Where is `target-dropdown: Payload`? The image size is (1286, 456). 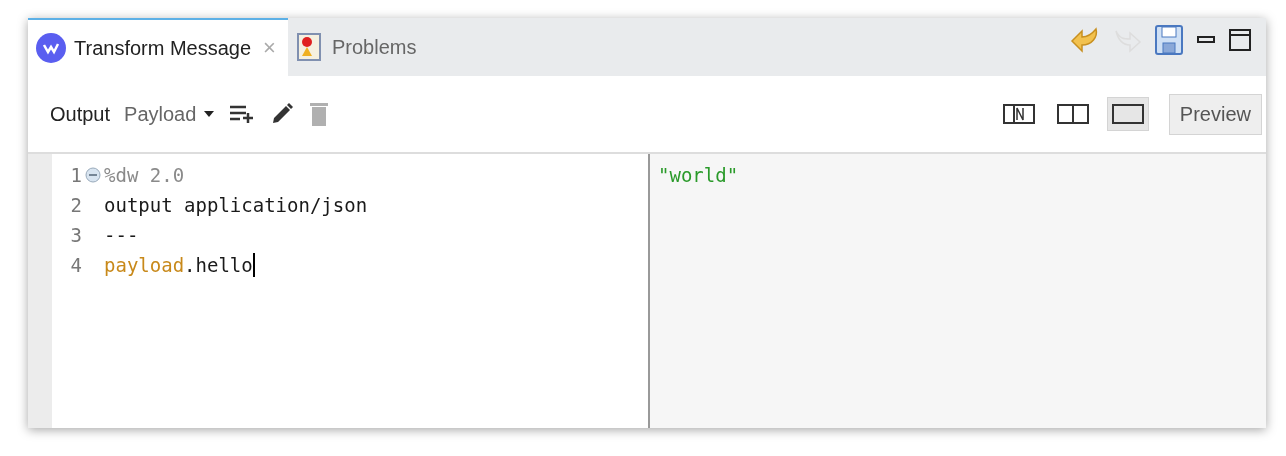 target-dropdown: Payload is located at coordinates (169, 114).